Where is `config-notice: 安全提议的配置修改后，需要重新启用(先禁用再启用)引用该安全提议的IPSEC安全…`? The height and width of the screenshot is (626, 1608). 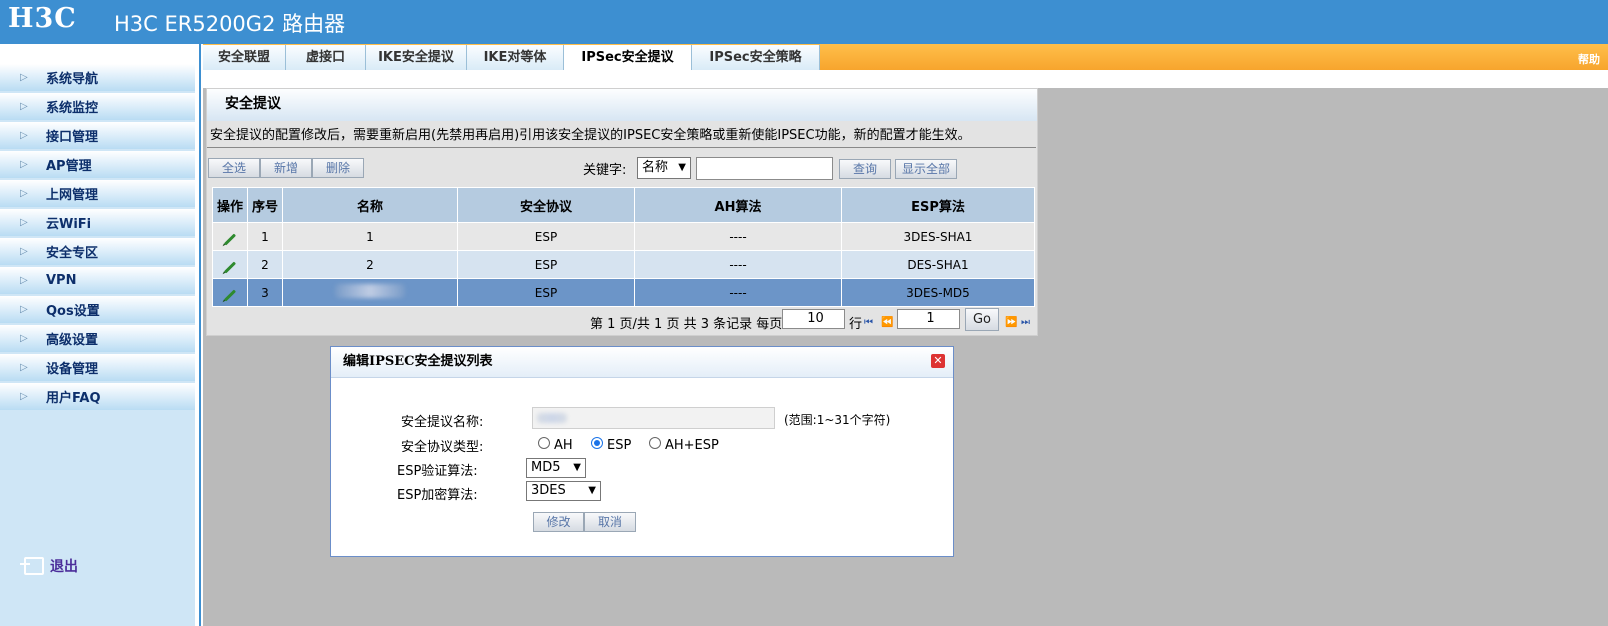
config-notice: 安全提议的配置修改后，需要重新启用(先禁用再启用)引用该安全提议的IPSEC安全… is located at coordinates (590, 135).